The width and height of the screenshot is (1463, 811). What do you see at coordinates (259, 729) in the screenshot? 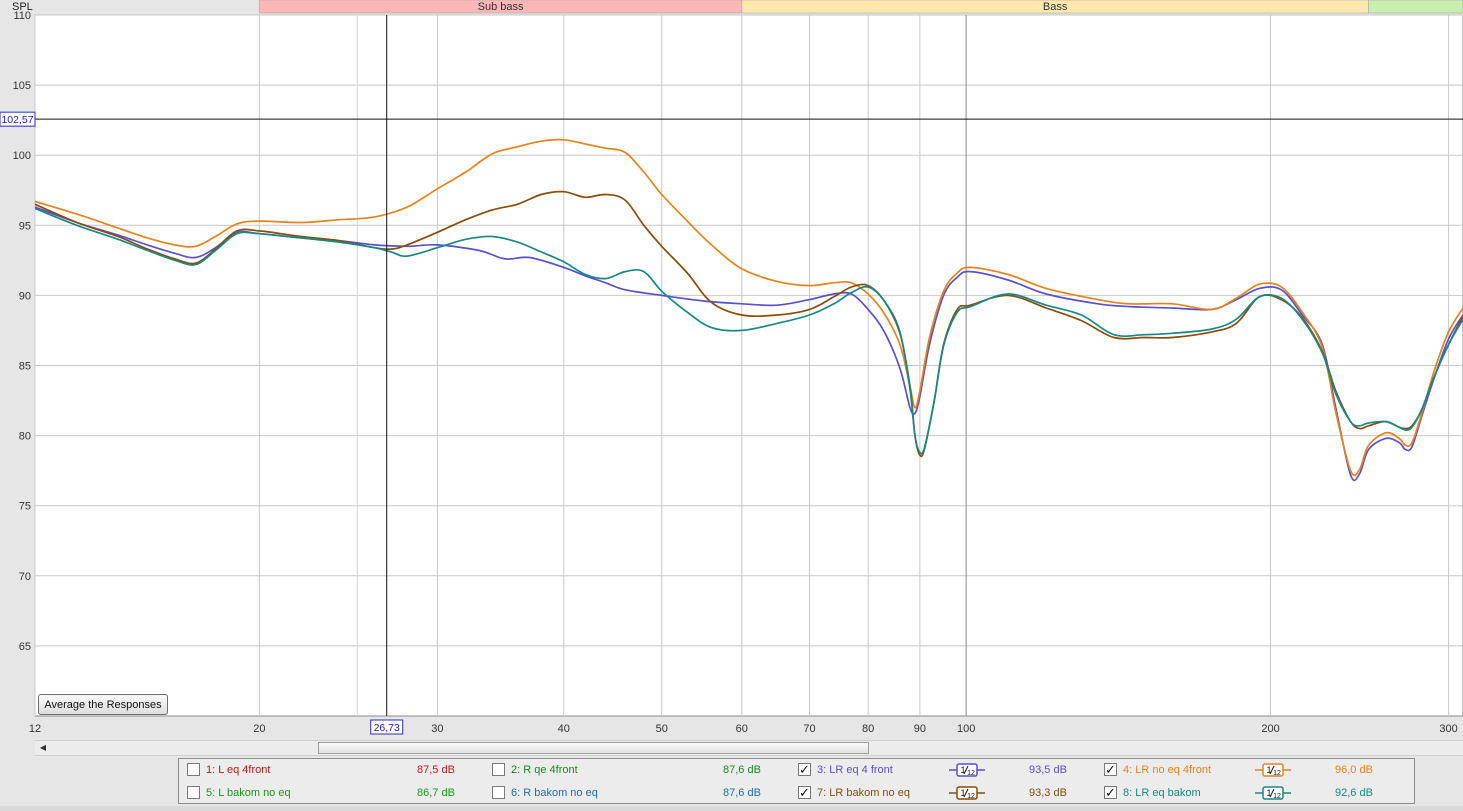
I see `x-tick-label: 20` at bounding box center [259, 729].